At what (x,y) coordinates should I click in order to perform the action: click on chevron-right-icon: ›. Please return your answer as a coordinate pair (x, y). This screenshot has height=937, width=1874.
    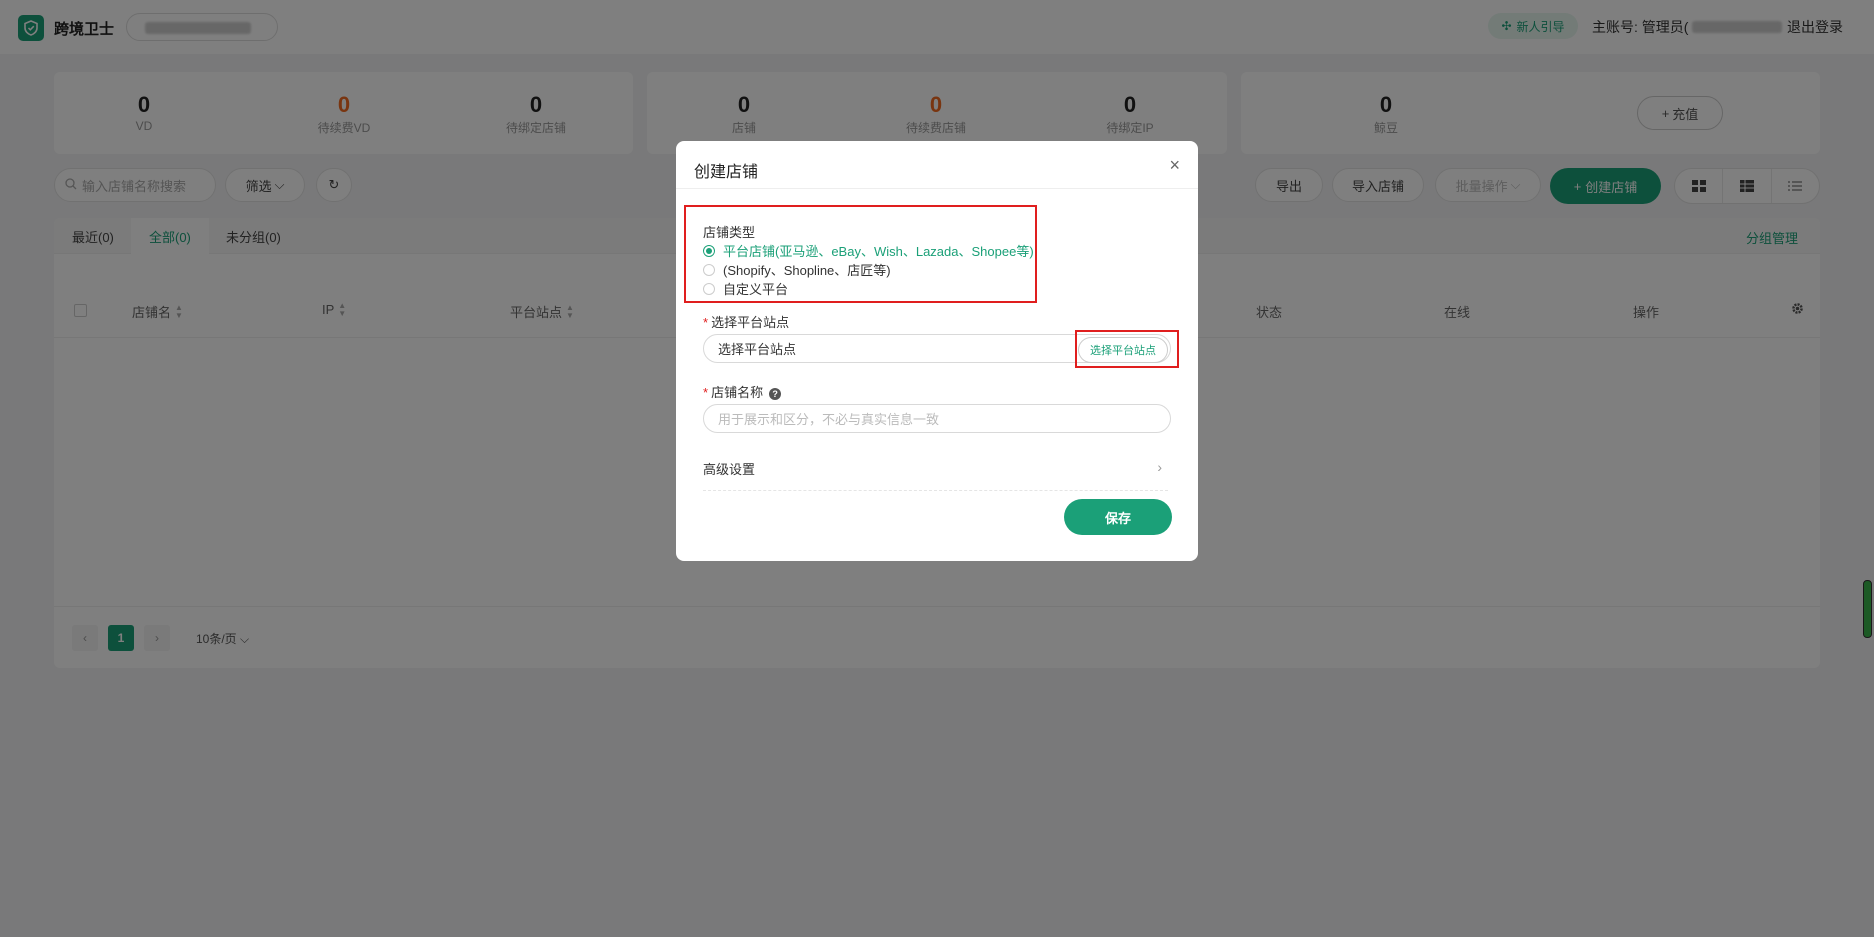
    Looking at the image, I should click on (1159, 467).